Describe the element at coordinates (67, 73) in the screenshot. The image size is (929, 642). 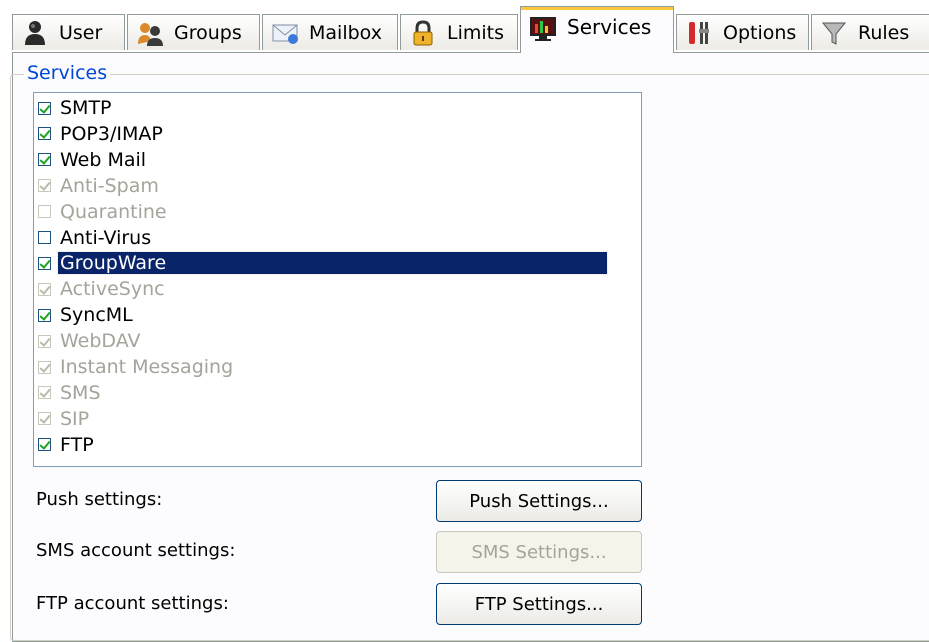
I see `services-group-title: Services` at that location.